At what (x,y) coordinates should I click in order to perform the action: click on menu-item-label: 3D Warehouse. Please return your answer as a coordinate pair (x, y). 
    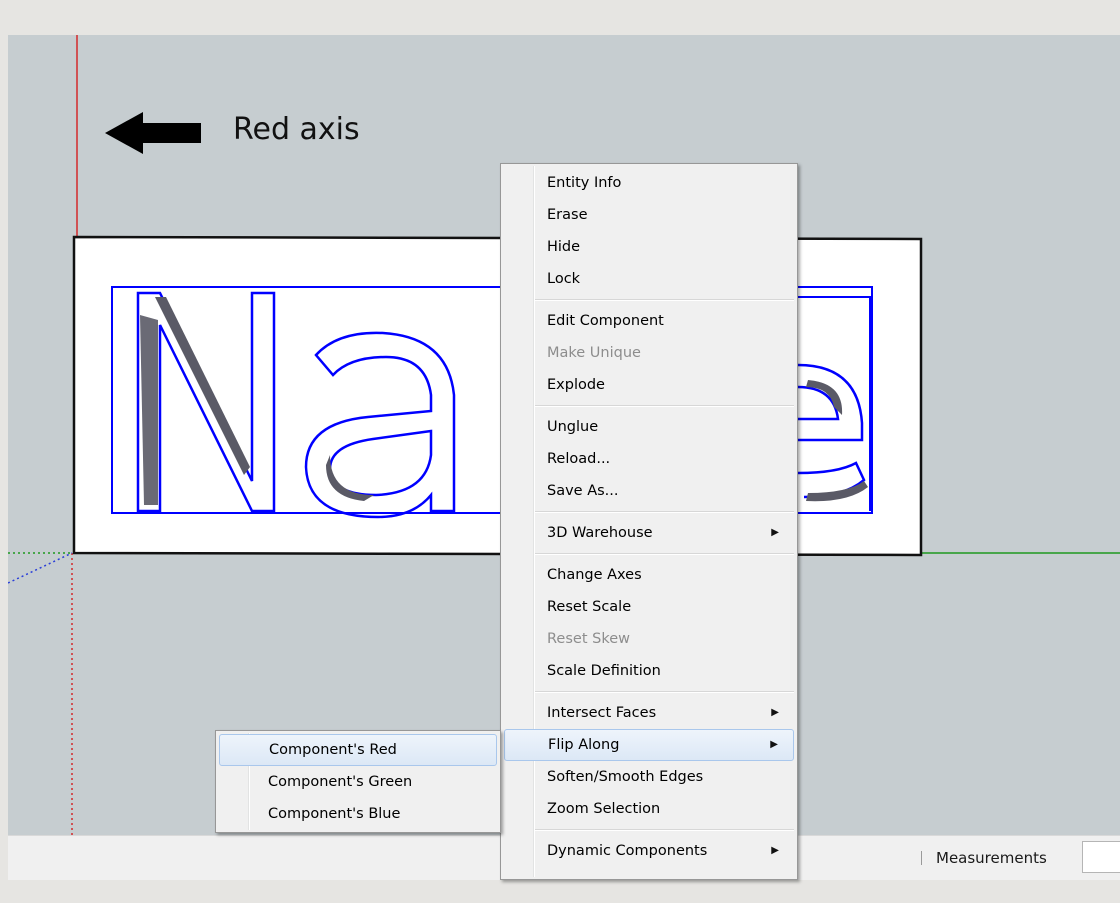
    Looking at the image, I should click on (600, 533).